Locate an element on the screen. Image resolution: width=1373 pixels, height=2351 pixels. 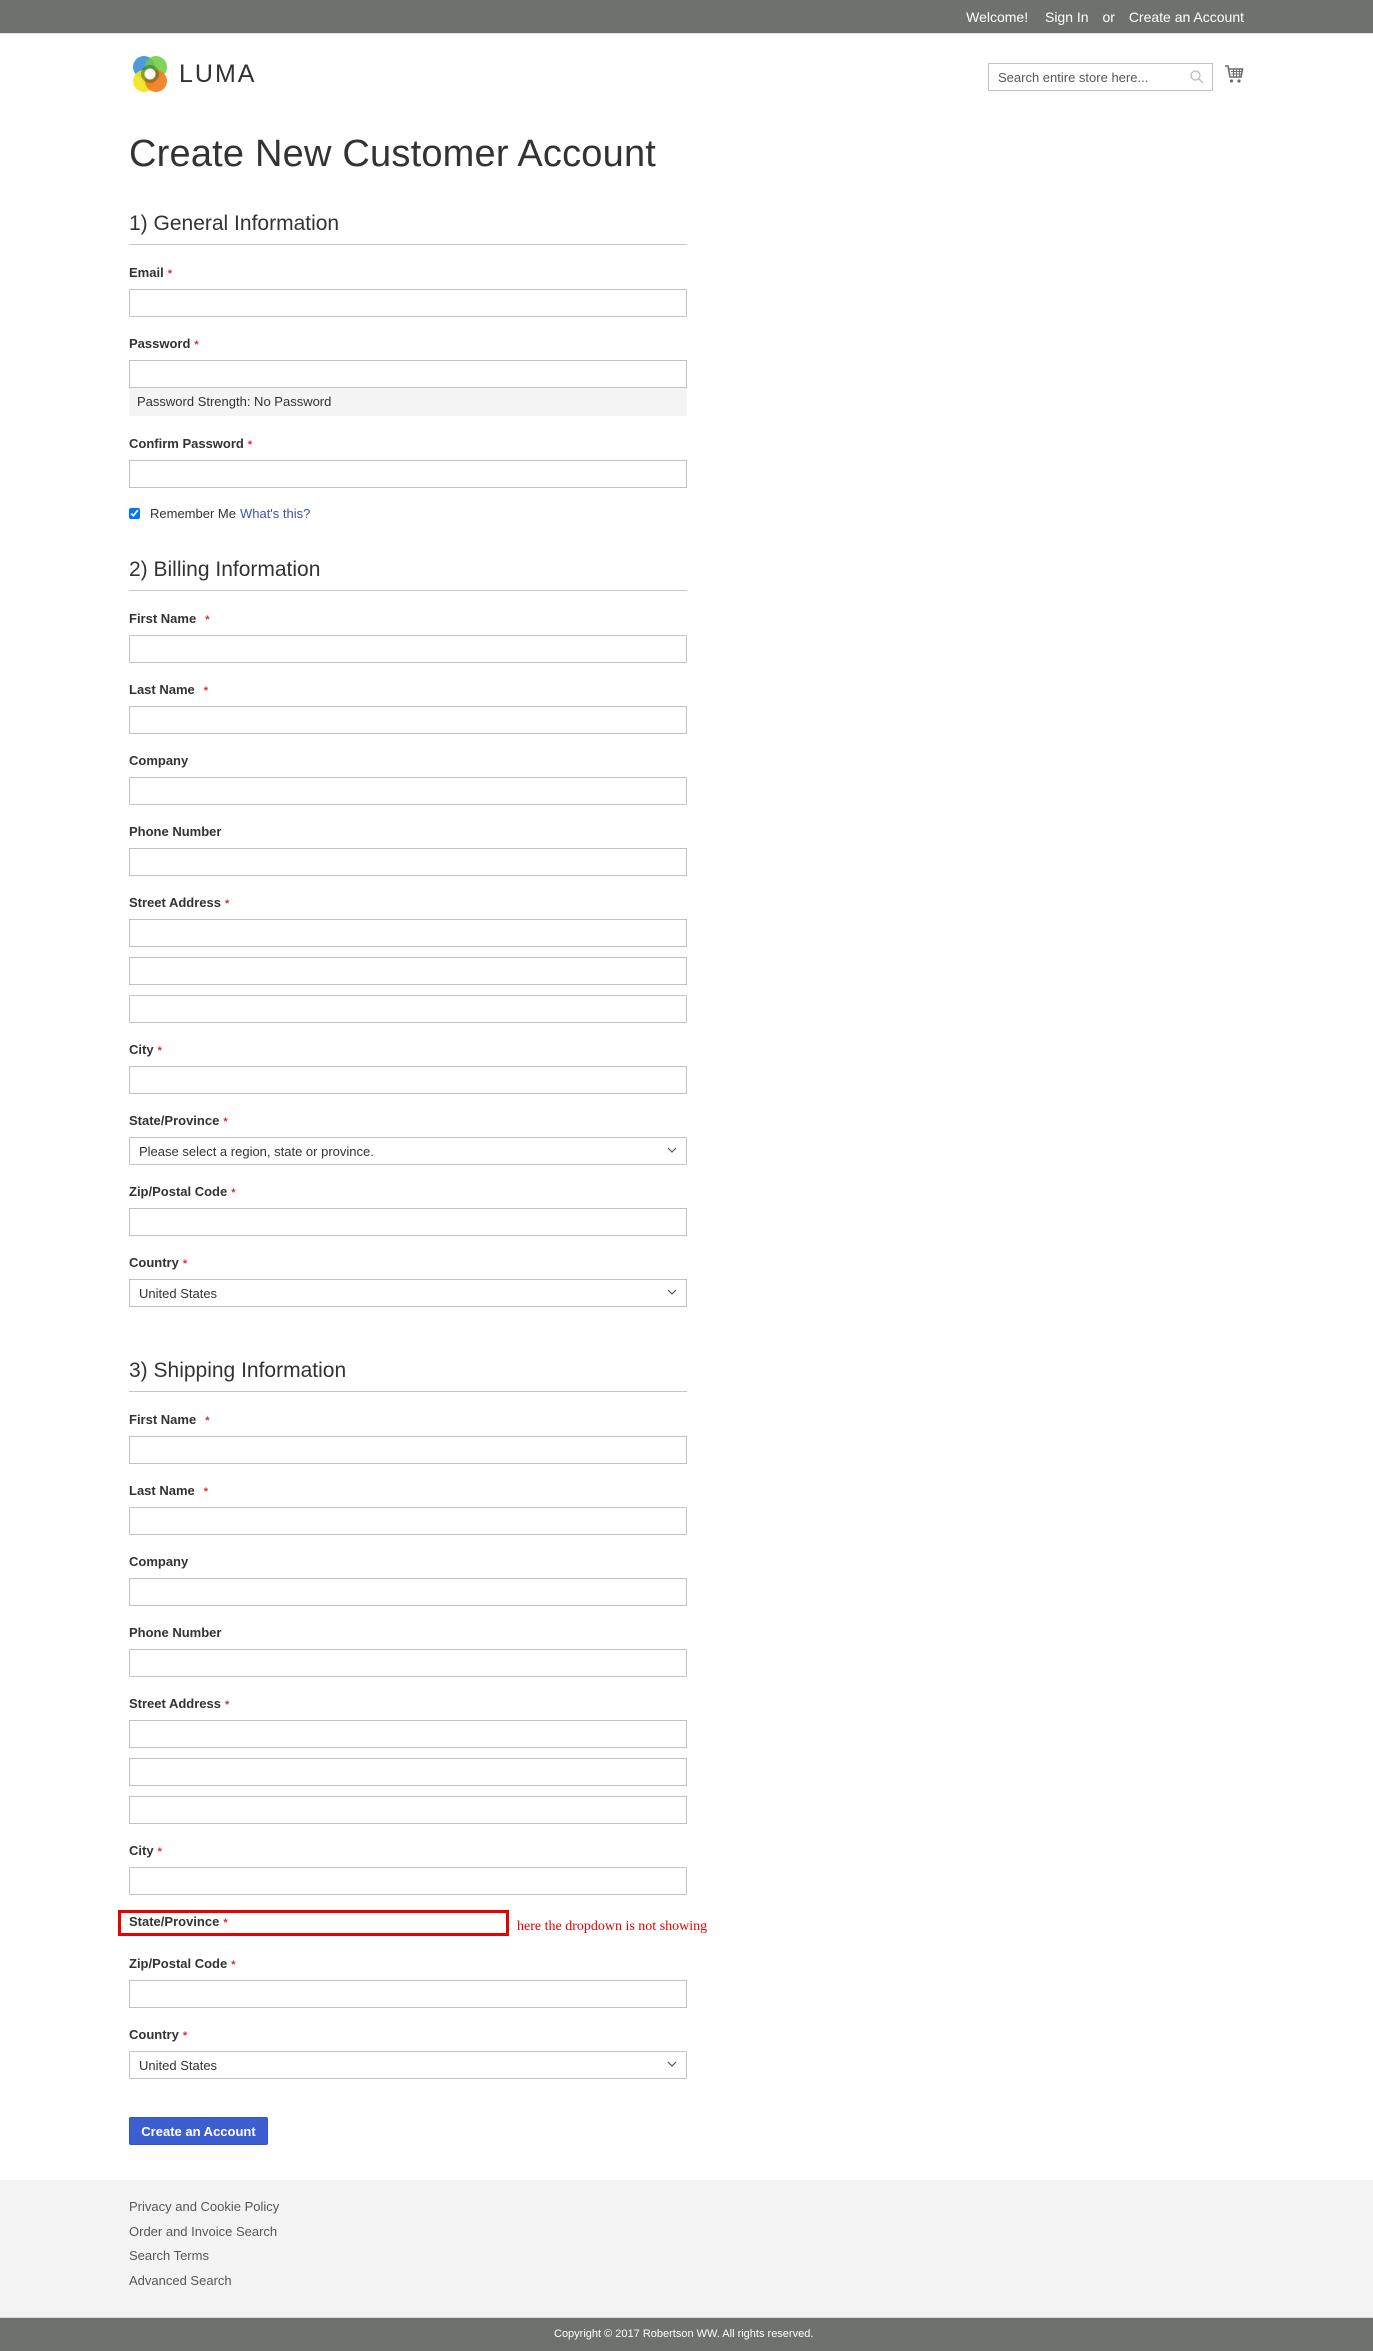
billing-phone-label: Phone Number is located at coordinates (175, 831).